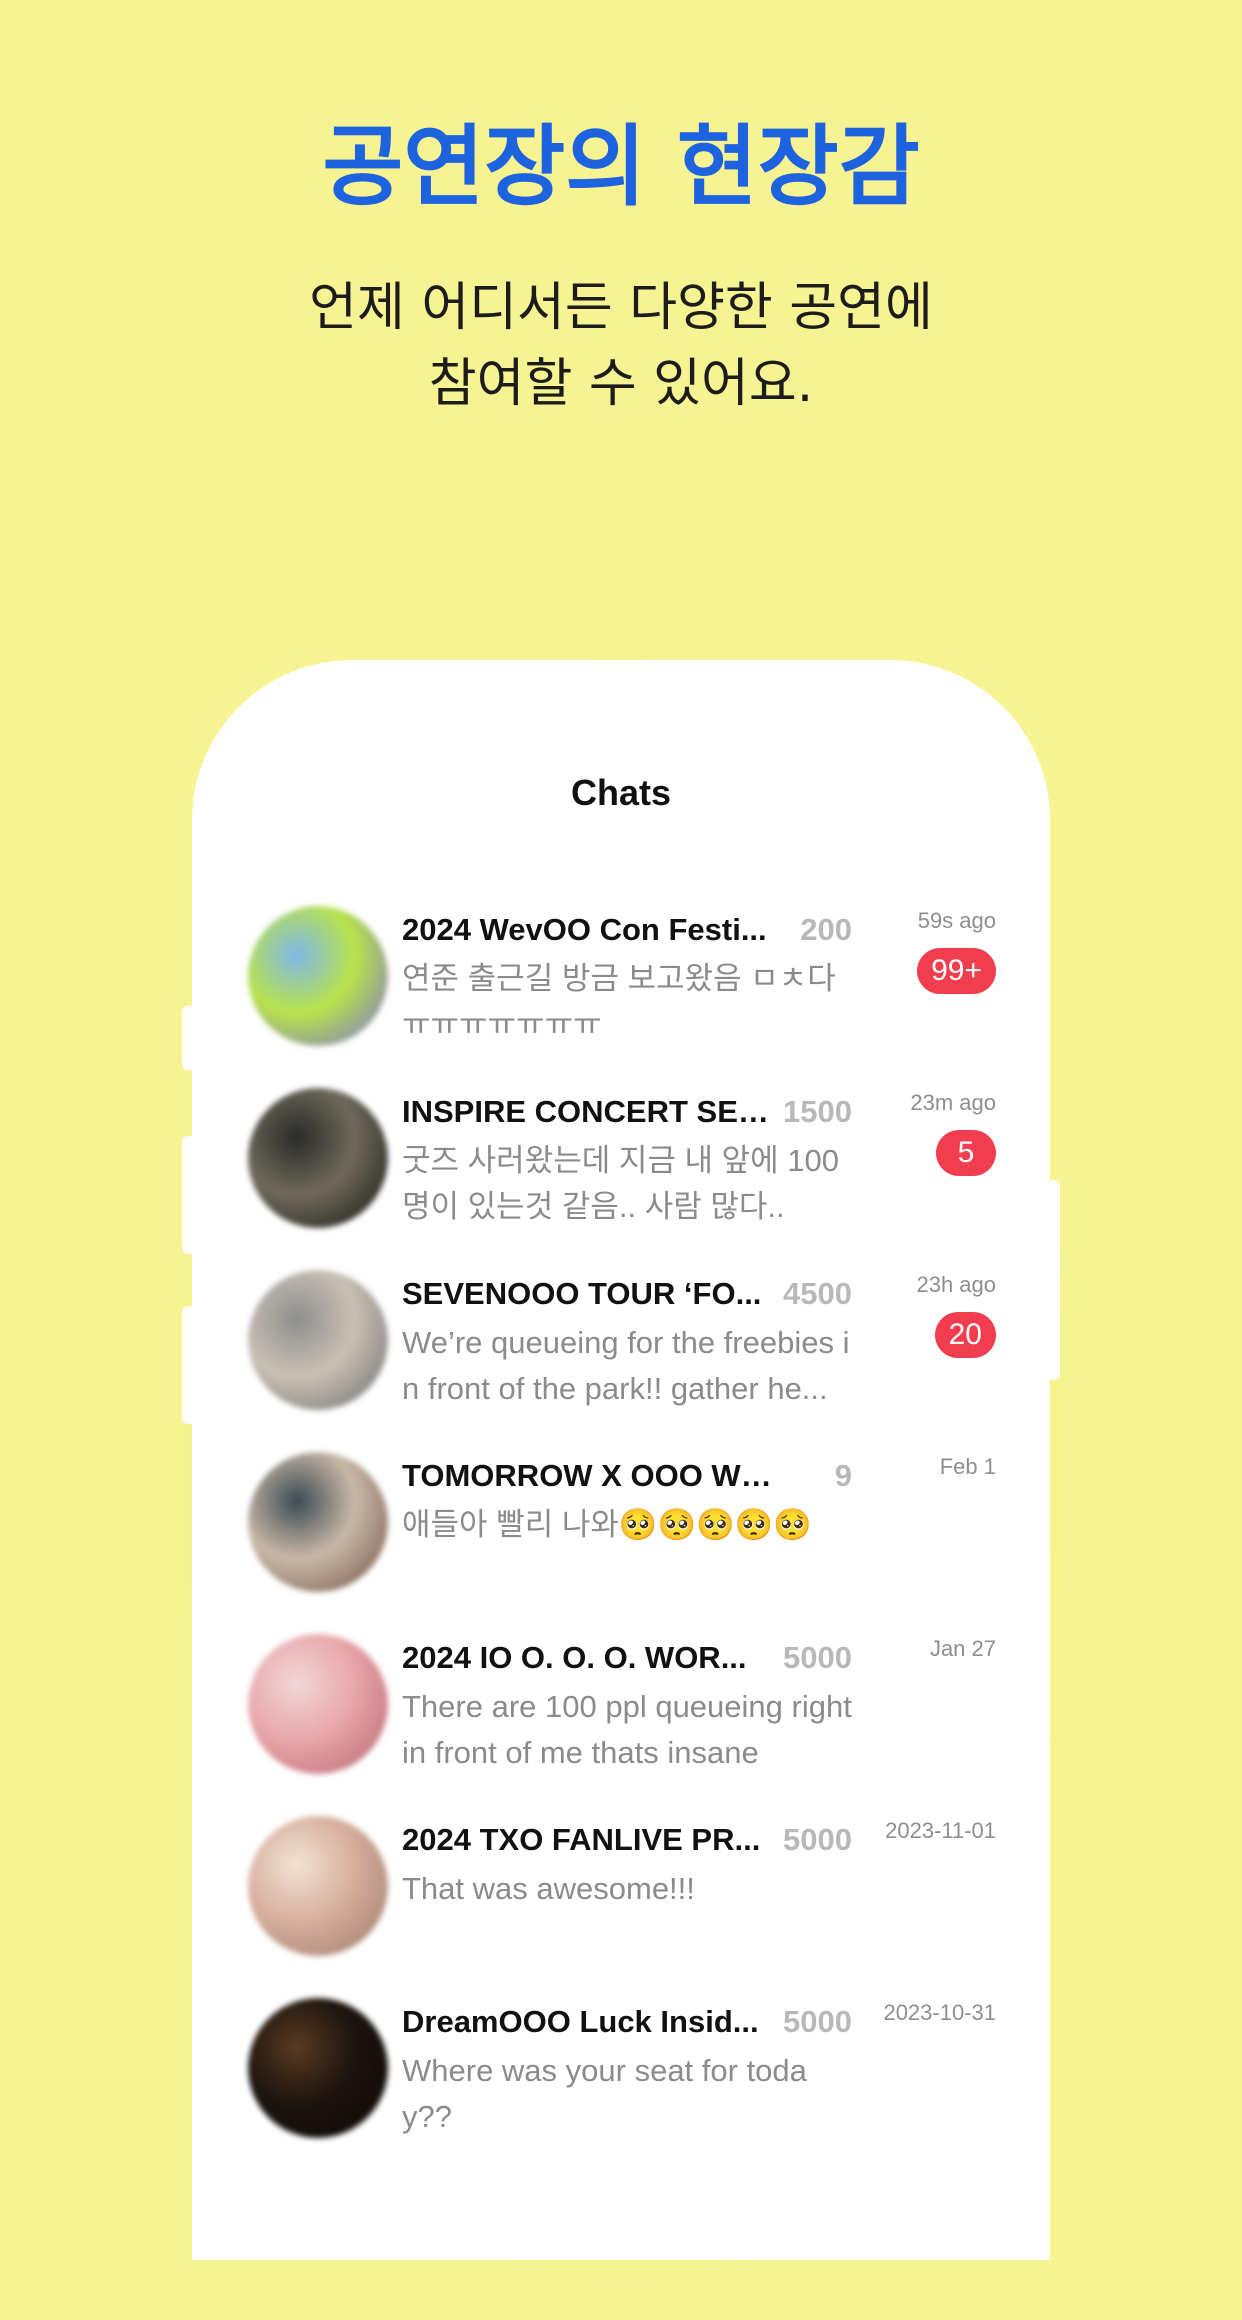 The width and height of the screenshot is (1242, 2320). Describe the element at coordinates (815, 1294) in the screenshot. I see `chat-member-count: 4500` at that location.